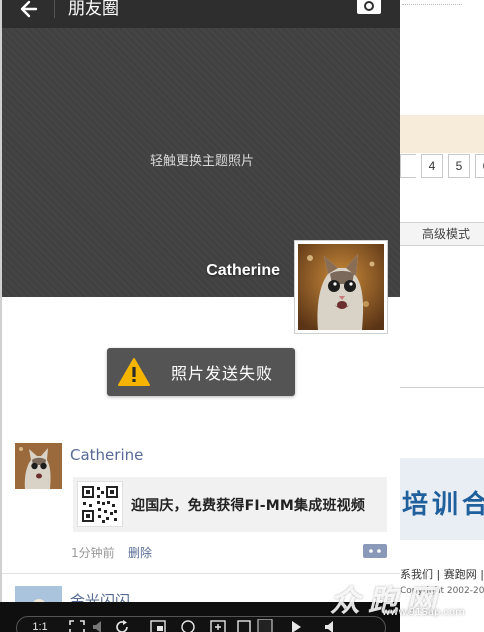 This screenshot has height=632, width=484. I want to click on screenshot-button, so click(218, 625).